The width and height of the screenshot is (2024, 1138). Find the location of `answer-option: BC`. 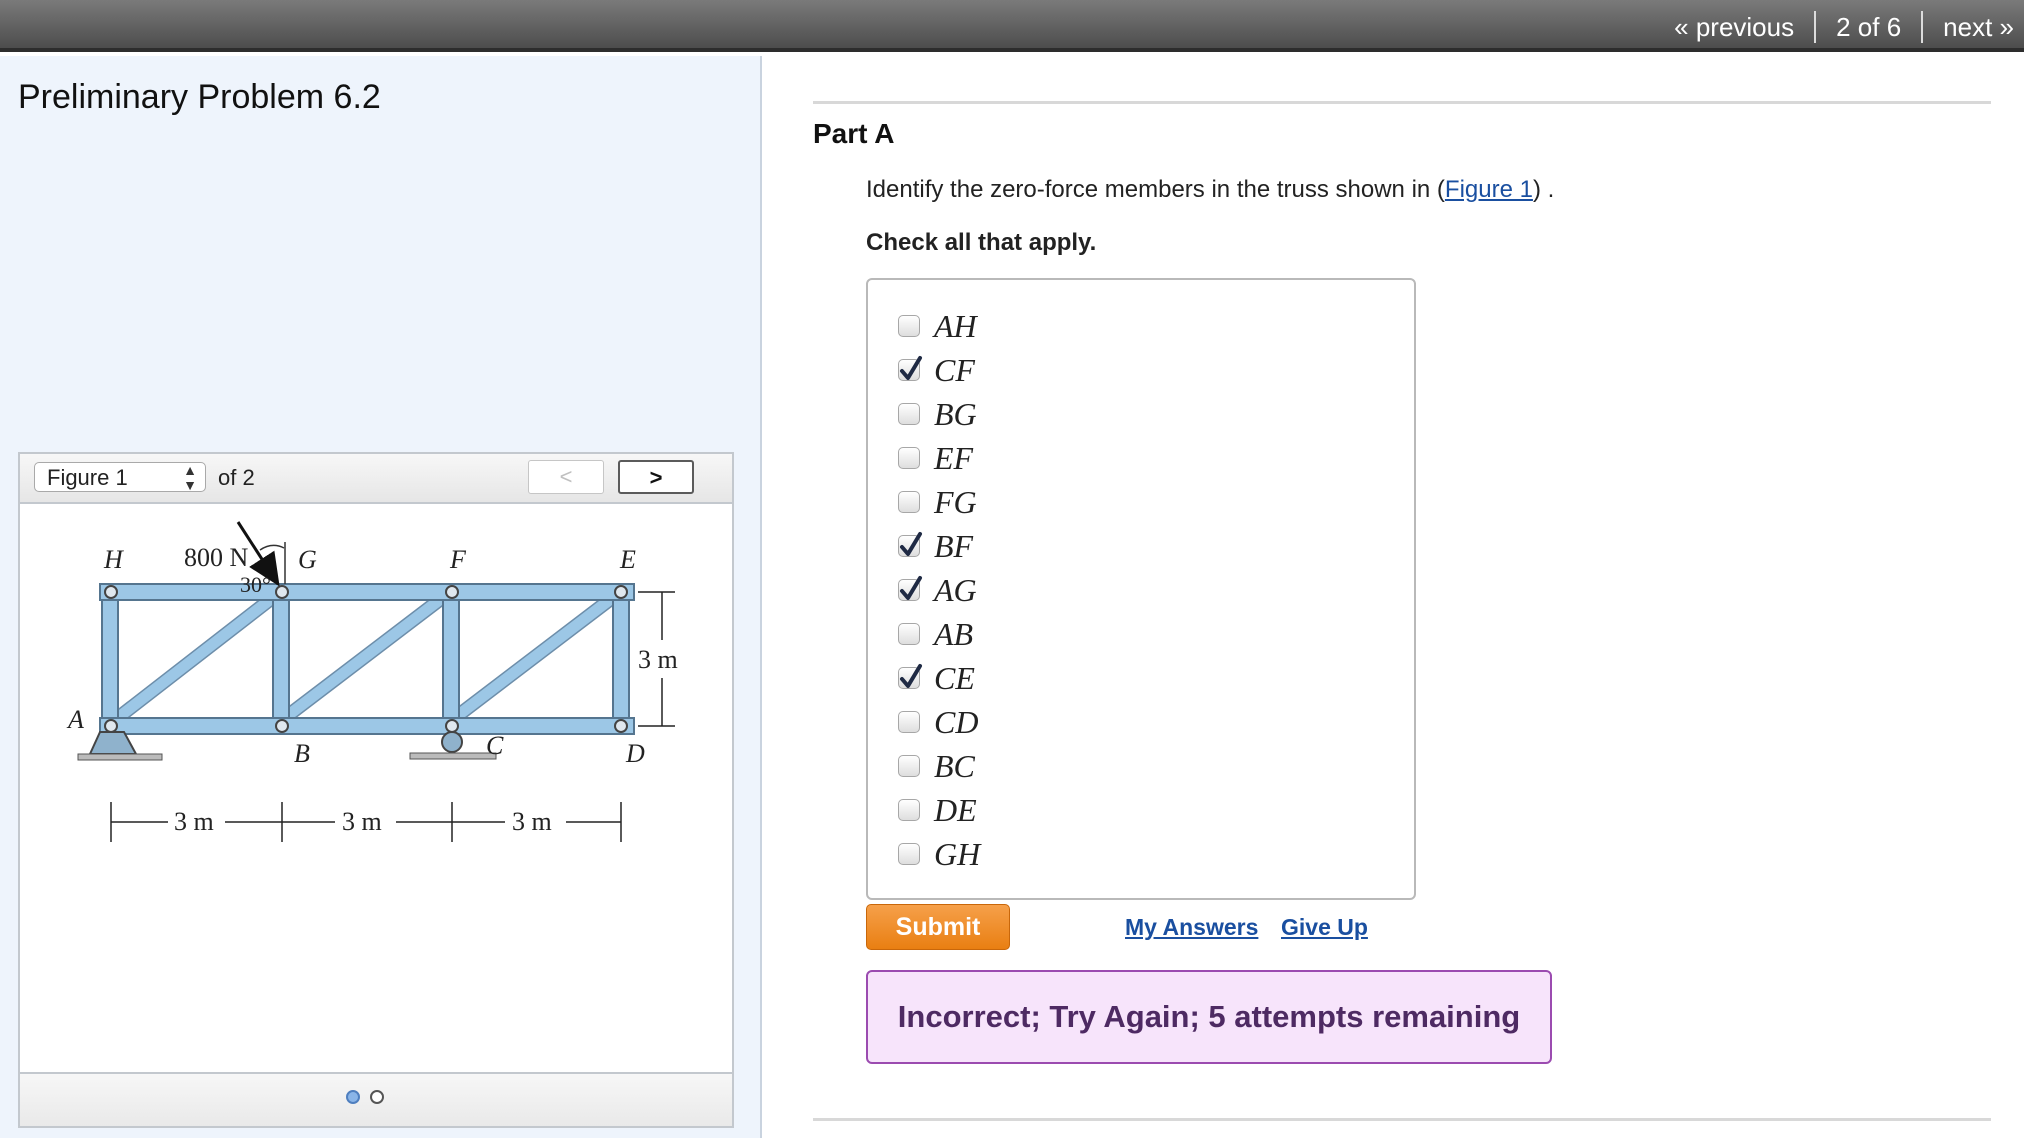

answer-option: BC is located at coordinates (936, 766).